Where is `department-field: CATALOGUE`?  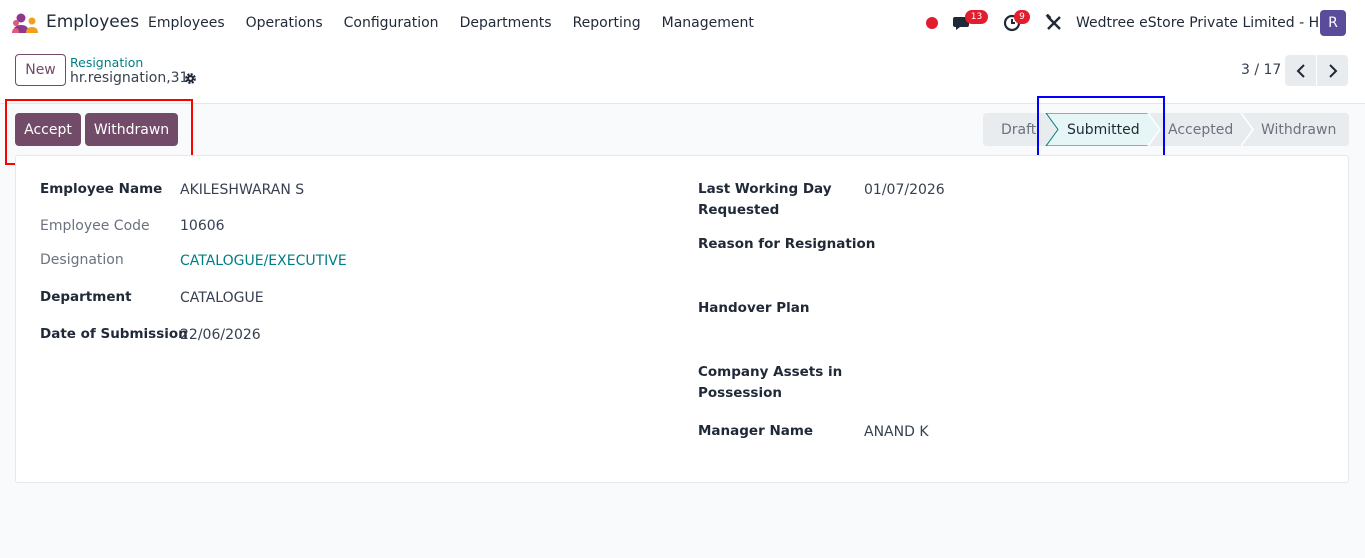 department-field: CATALOGUE is located at coordinates (222, 298).